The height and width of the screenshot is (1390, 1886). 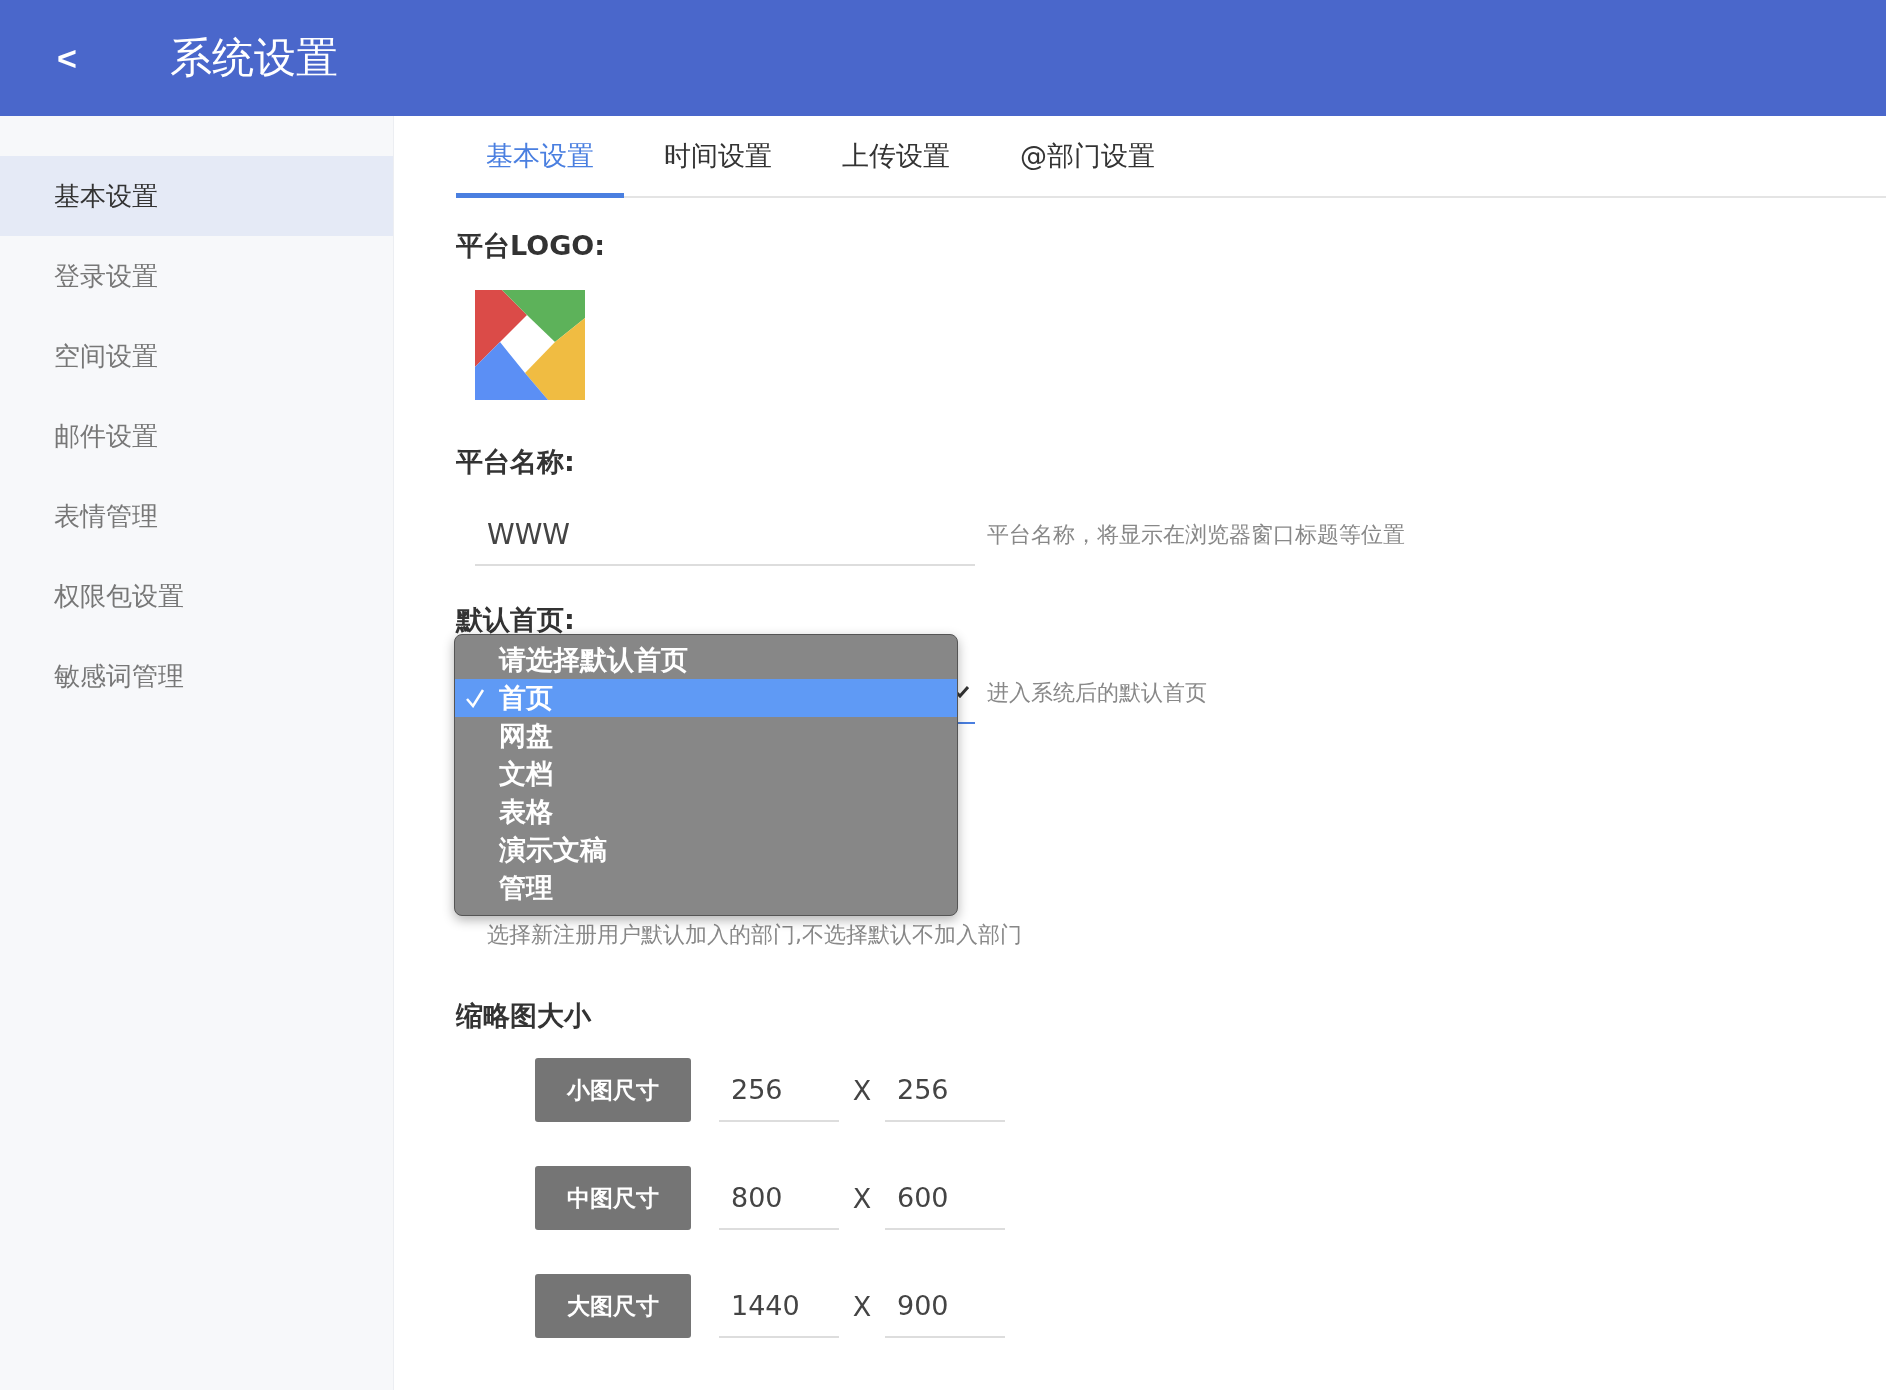 I want to click on sidebar-item: 空间设置, so click(x=196, y=356).